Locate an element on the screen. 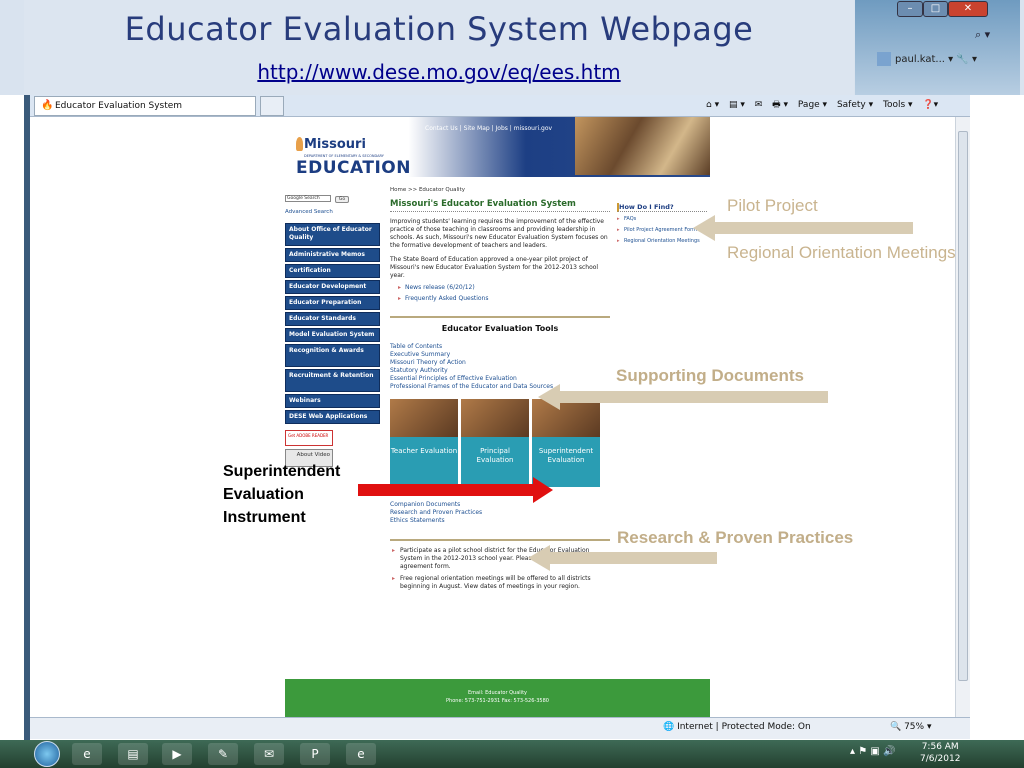  arrow-research-head is located at coordinates (539, 558).